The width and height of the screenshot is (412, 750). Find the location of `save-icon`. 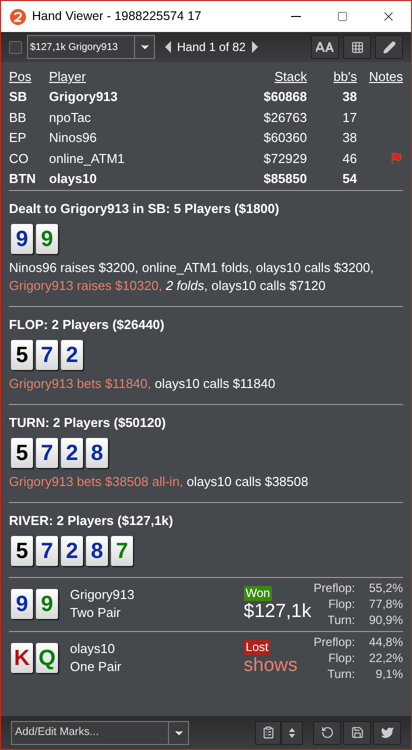

save-icon is located at coordinates (357, 732).